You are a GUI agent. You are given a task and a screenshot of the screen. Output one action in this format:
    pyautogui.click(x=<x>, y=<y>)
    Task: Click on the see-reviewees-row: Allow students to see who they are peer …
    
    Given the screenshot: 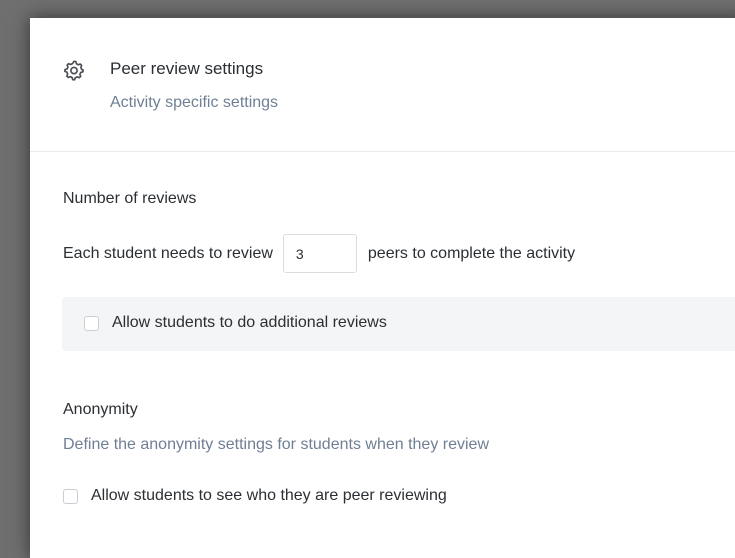 What is the action you would take?
    pyautogui.click(x=255, y=496)
    